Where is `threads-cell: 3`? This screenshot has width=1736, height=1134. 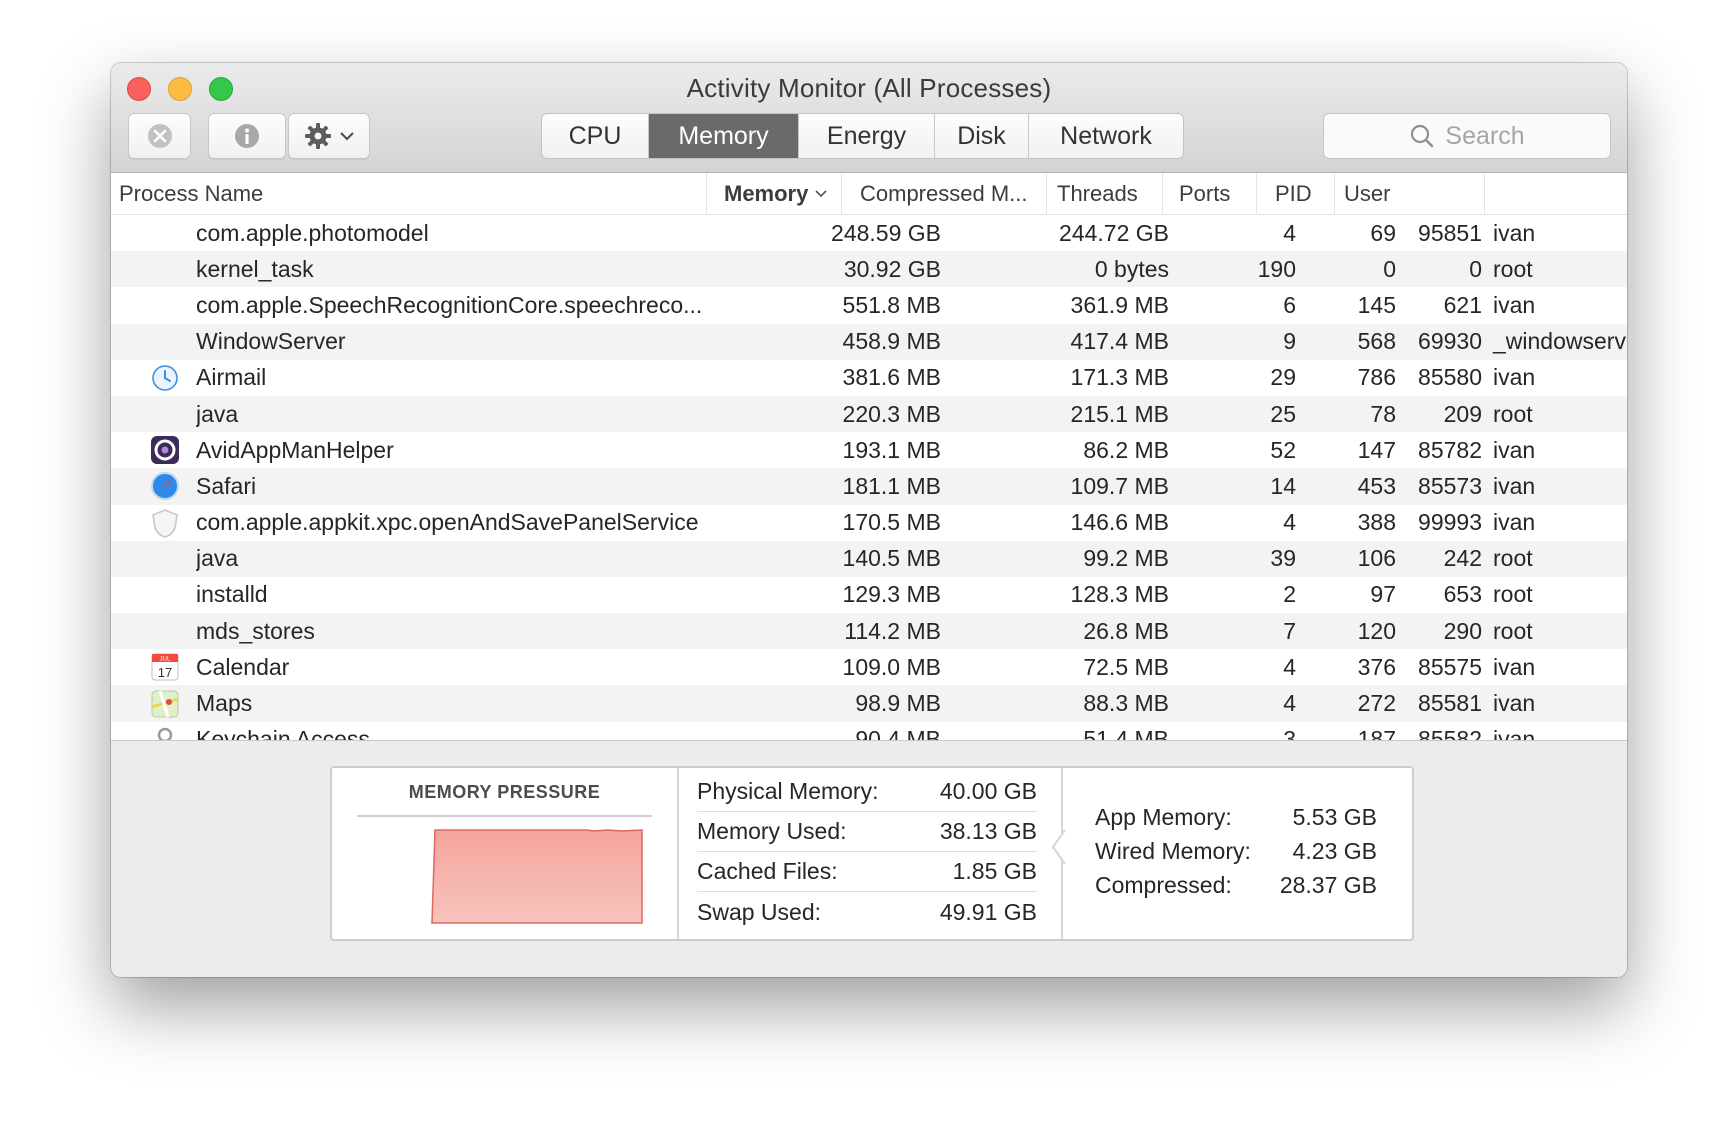 threads-cell: 3 is located at coordinates (1289, 733).